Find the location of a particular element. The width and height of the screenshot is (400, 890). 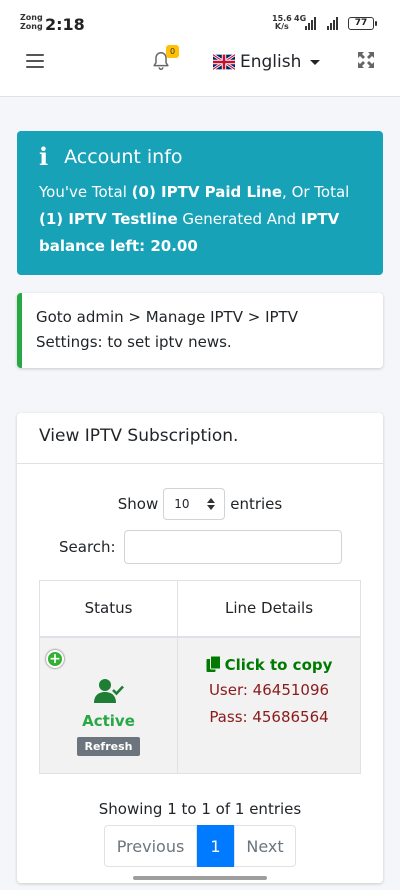

account-info-title: i Account info is located at coordinates (200, 157).